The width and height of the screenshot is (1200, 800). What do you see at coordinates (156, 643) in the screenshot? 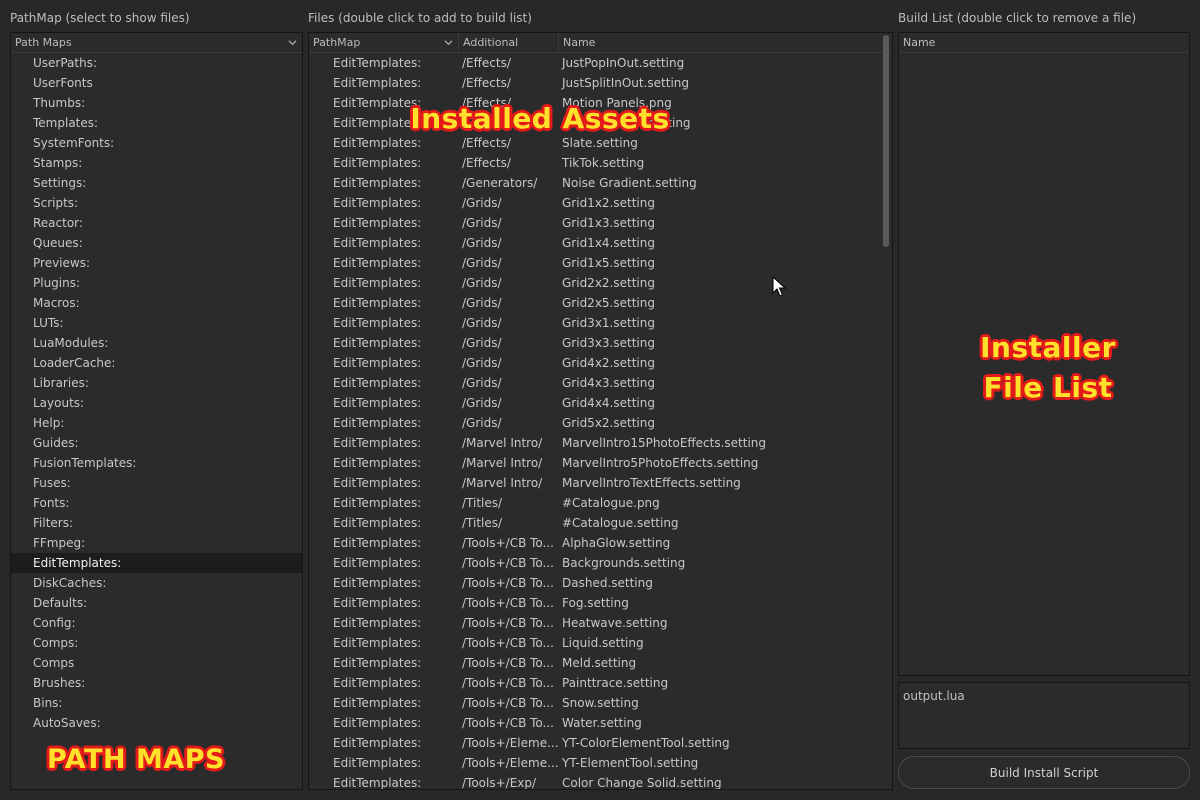
I see `pathmap-item: Comps:` at bounding box center [156, 643].